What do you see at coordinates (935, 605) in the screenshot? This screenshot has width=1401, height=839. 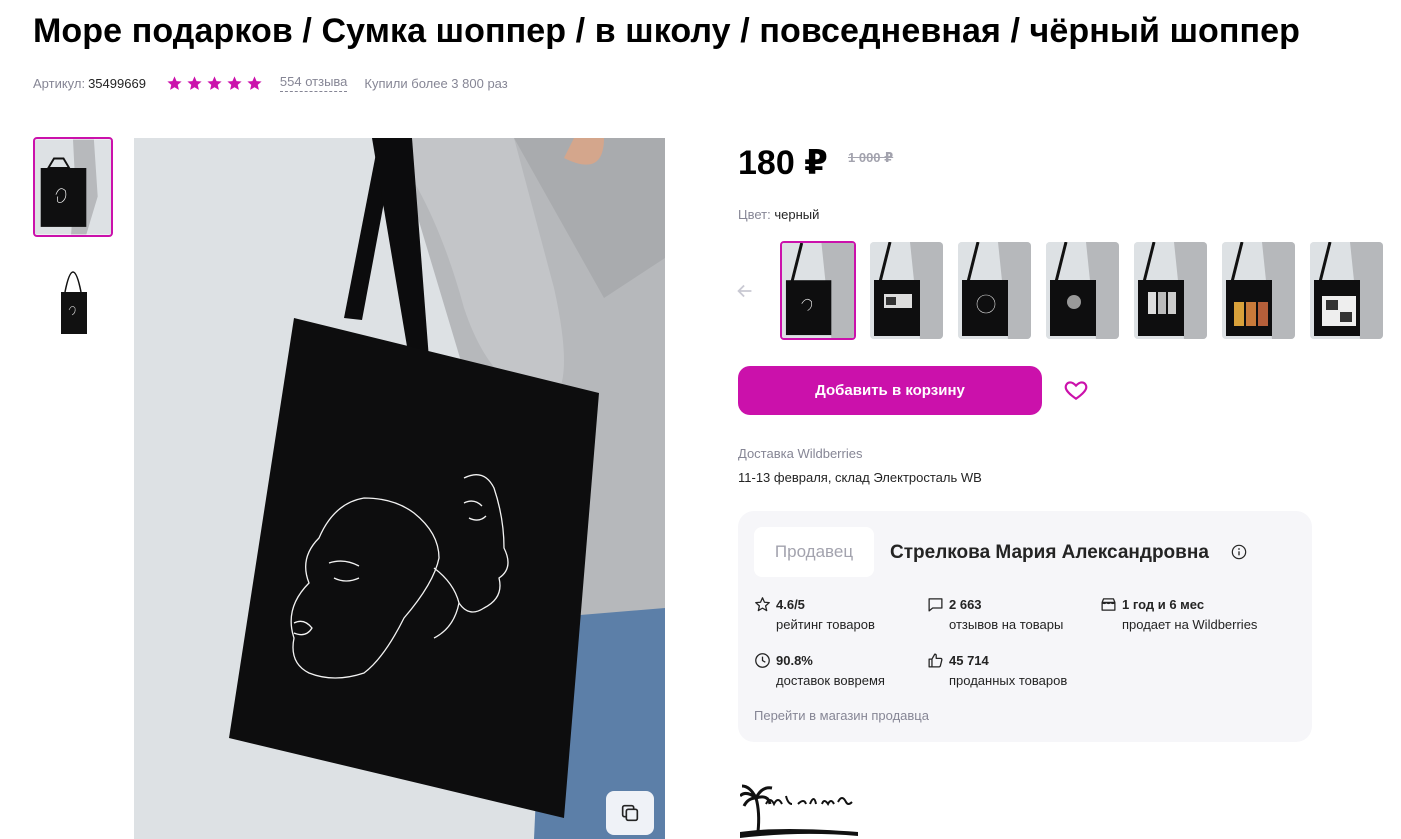 I see `chat-icon` at bounding box center [935, 605].